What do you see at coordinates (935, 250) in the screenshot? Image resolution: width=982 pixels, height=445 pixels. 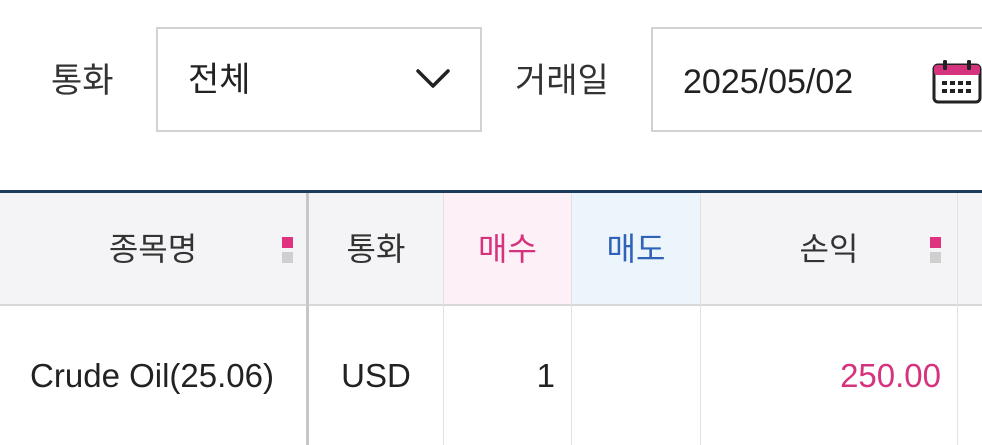 I see `profit-sort-icon` at bounding box center [935, 250].